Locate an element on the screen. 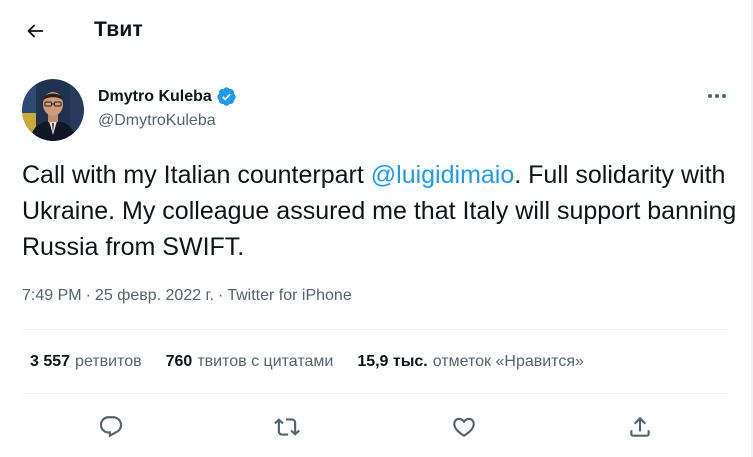 The width and height of the screenshot is (753, 457). more-horizontal-icon is located at coordinates (717, 96).